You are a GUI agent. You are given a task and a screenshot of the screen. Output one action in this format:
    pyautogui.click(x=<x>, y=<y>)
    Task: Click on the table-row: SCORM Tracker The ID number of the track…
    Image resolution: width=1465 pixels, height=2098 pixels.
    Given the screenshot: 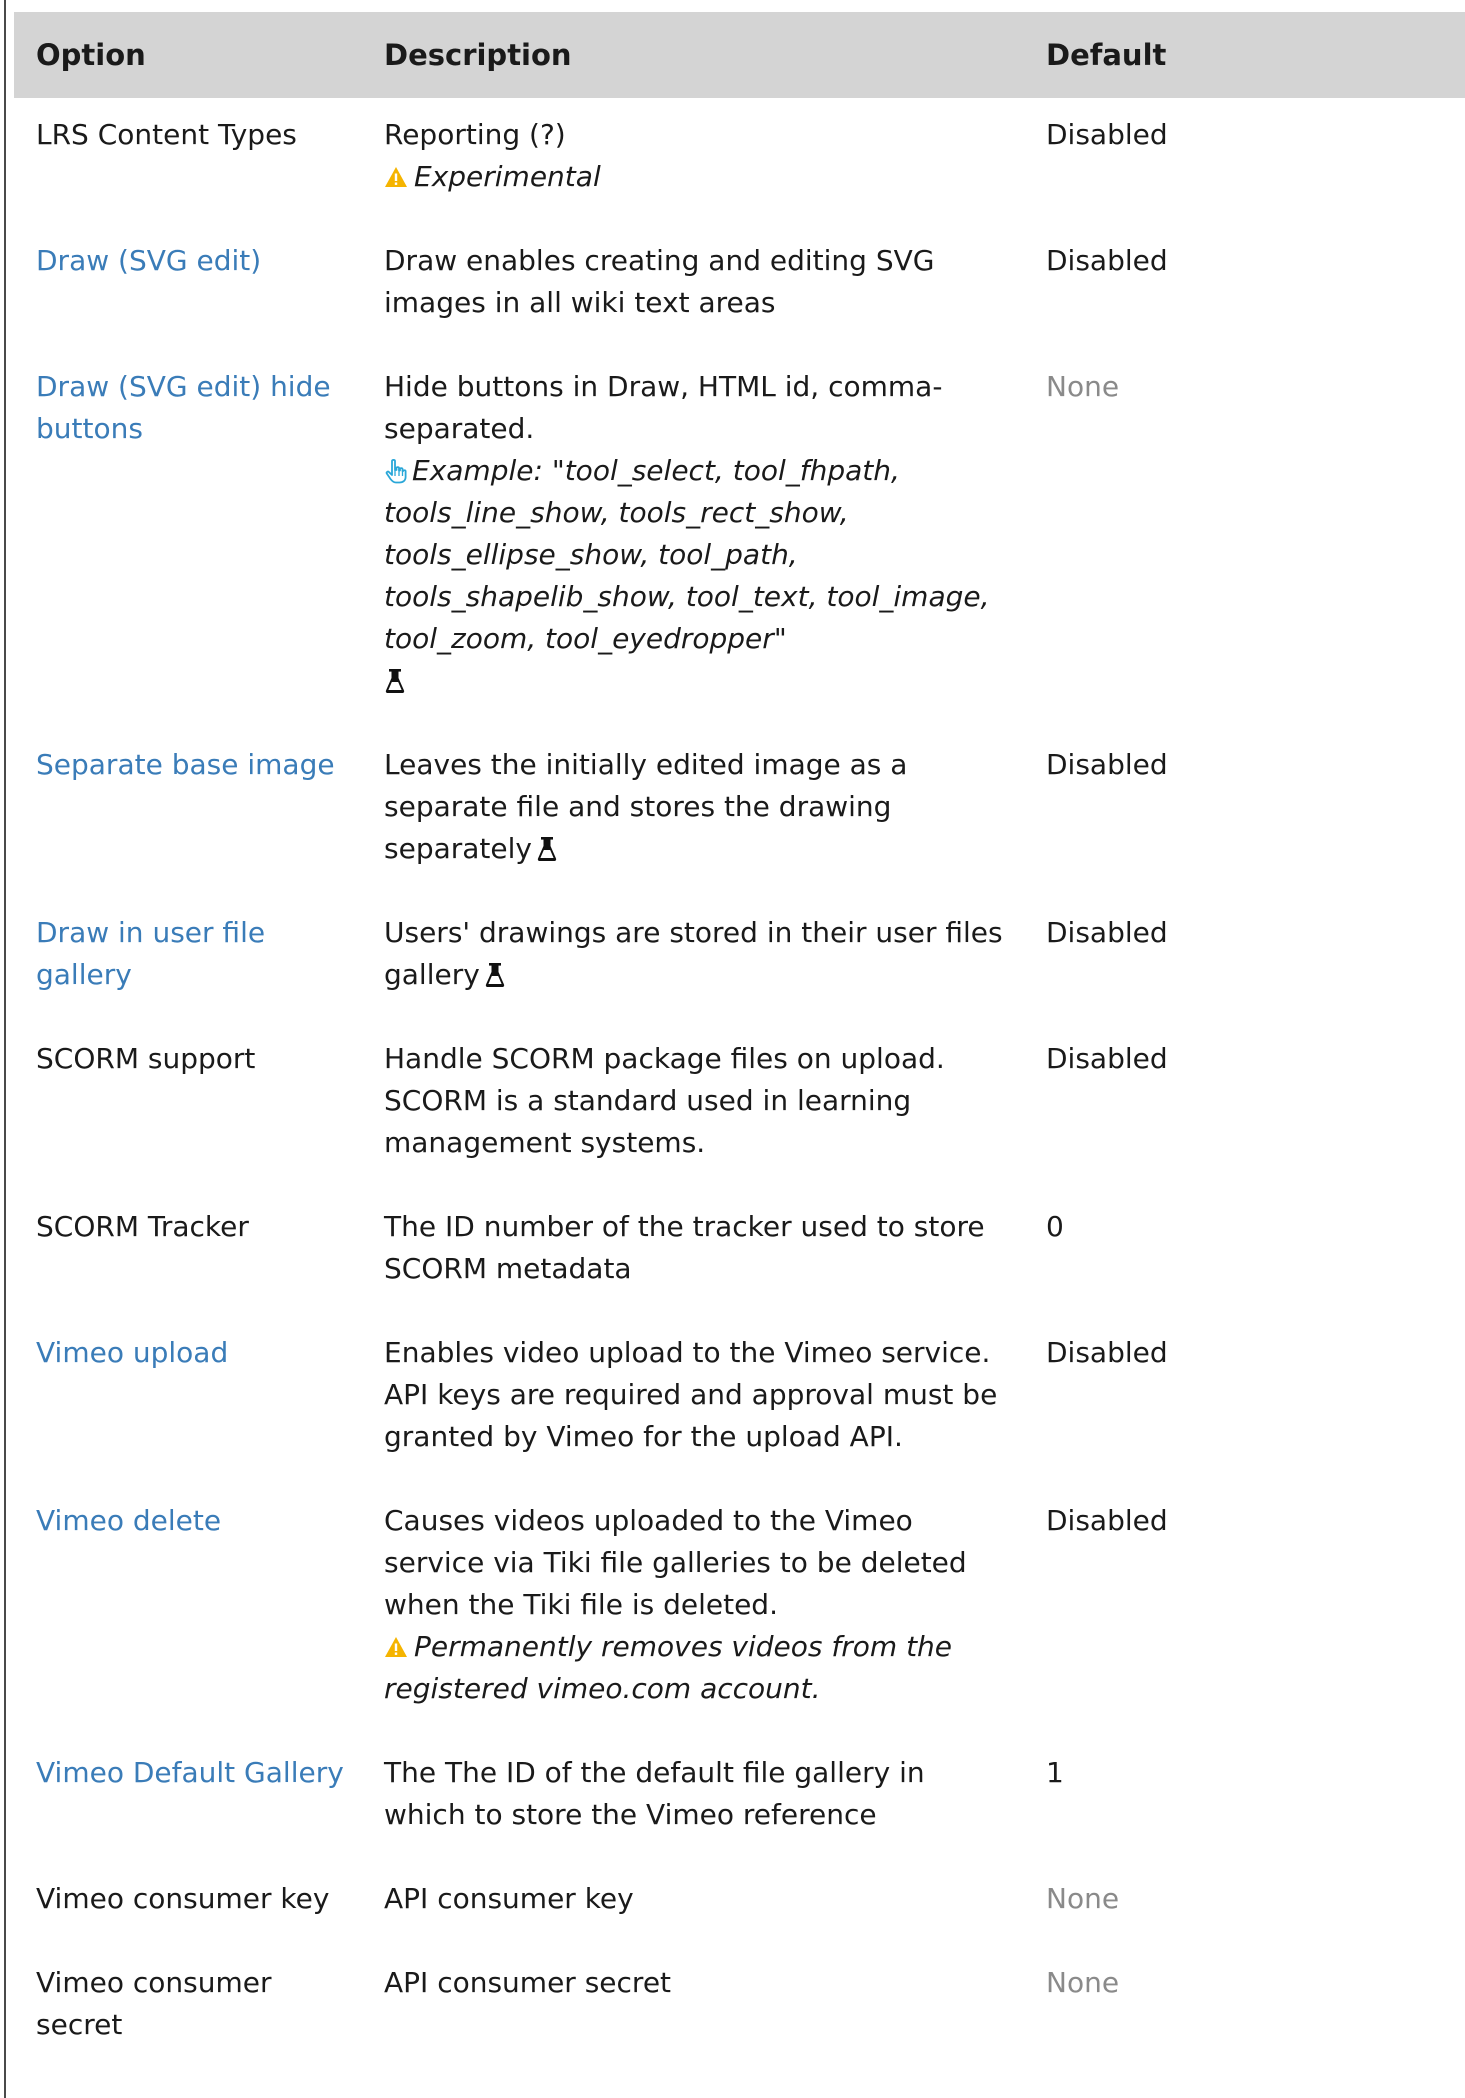 What is the action you would take?
    pyautogui.click(x=739, y=1255)
    